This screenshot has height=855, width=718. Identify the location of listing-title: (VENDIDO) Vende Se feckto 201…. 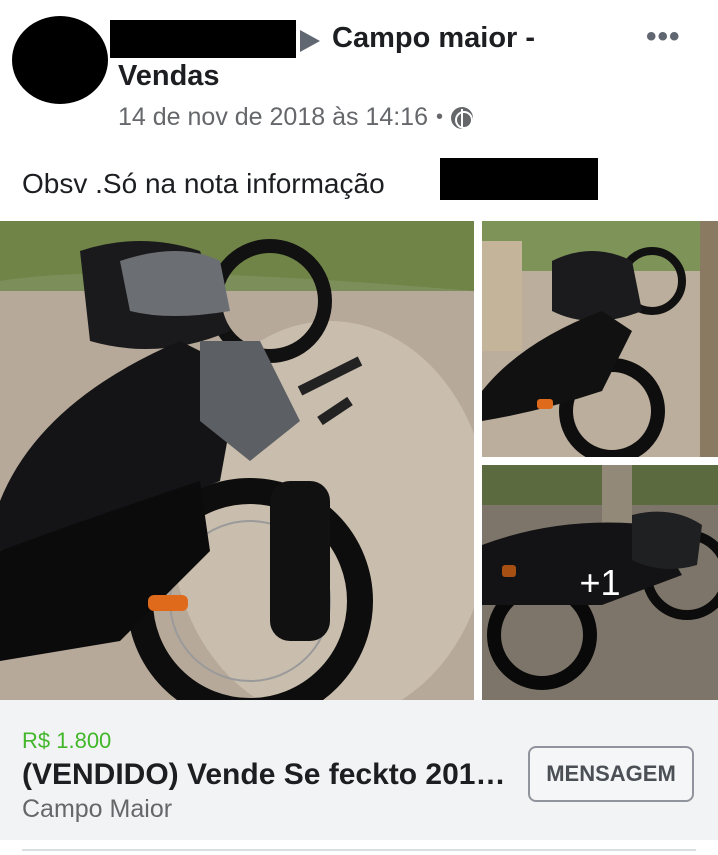
(264, 775).